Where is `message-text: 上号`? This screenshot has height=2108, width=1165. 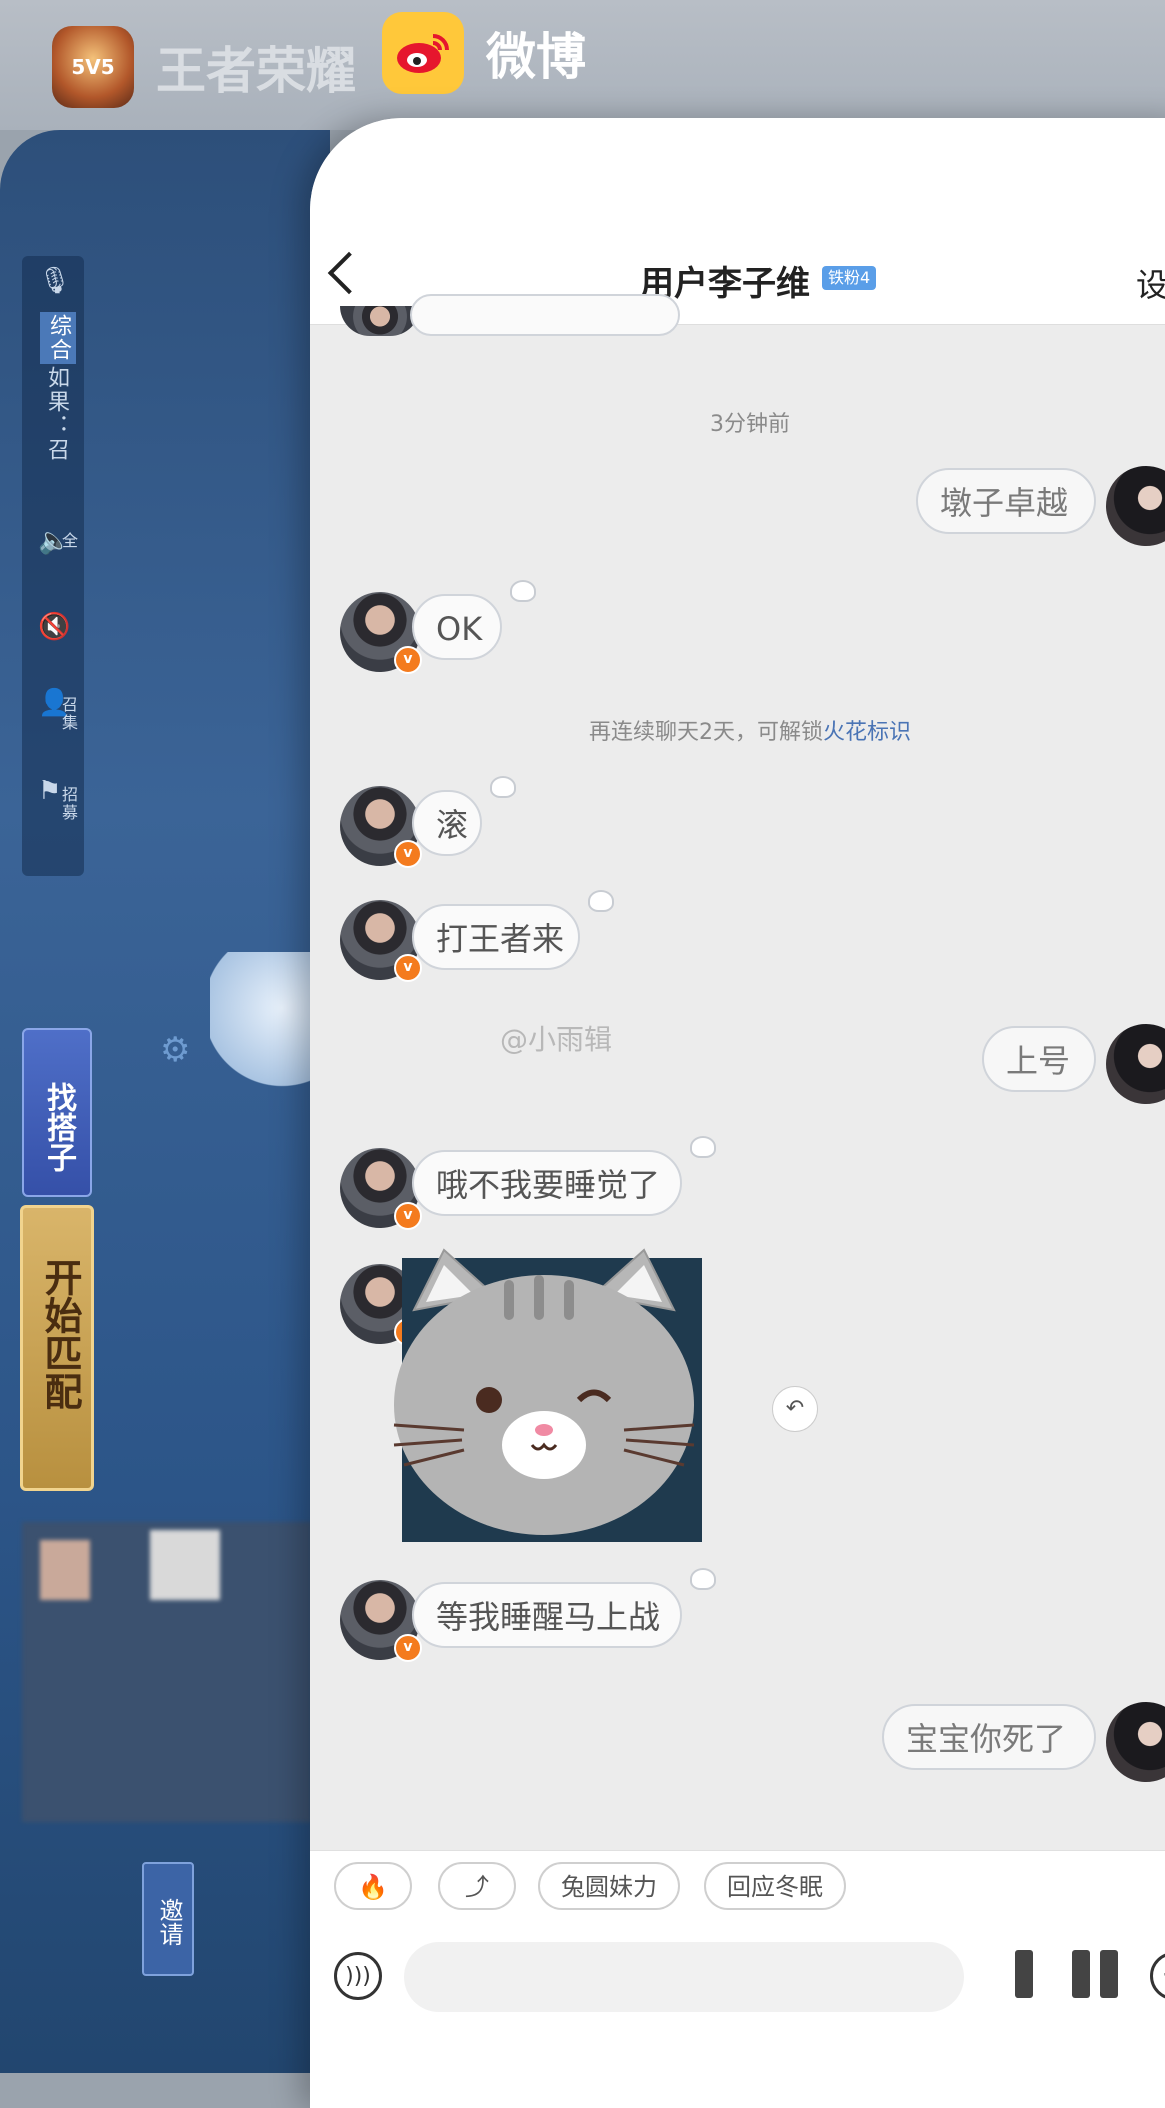
message-text: 上号 is located at coordinates (1038, 1061).